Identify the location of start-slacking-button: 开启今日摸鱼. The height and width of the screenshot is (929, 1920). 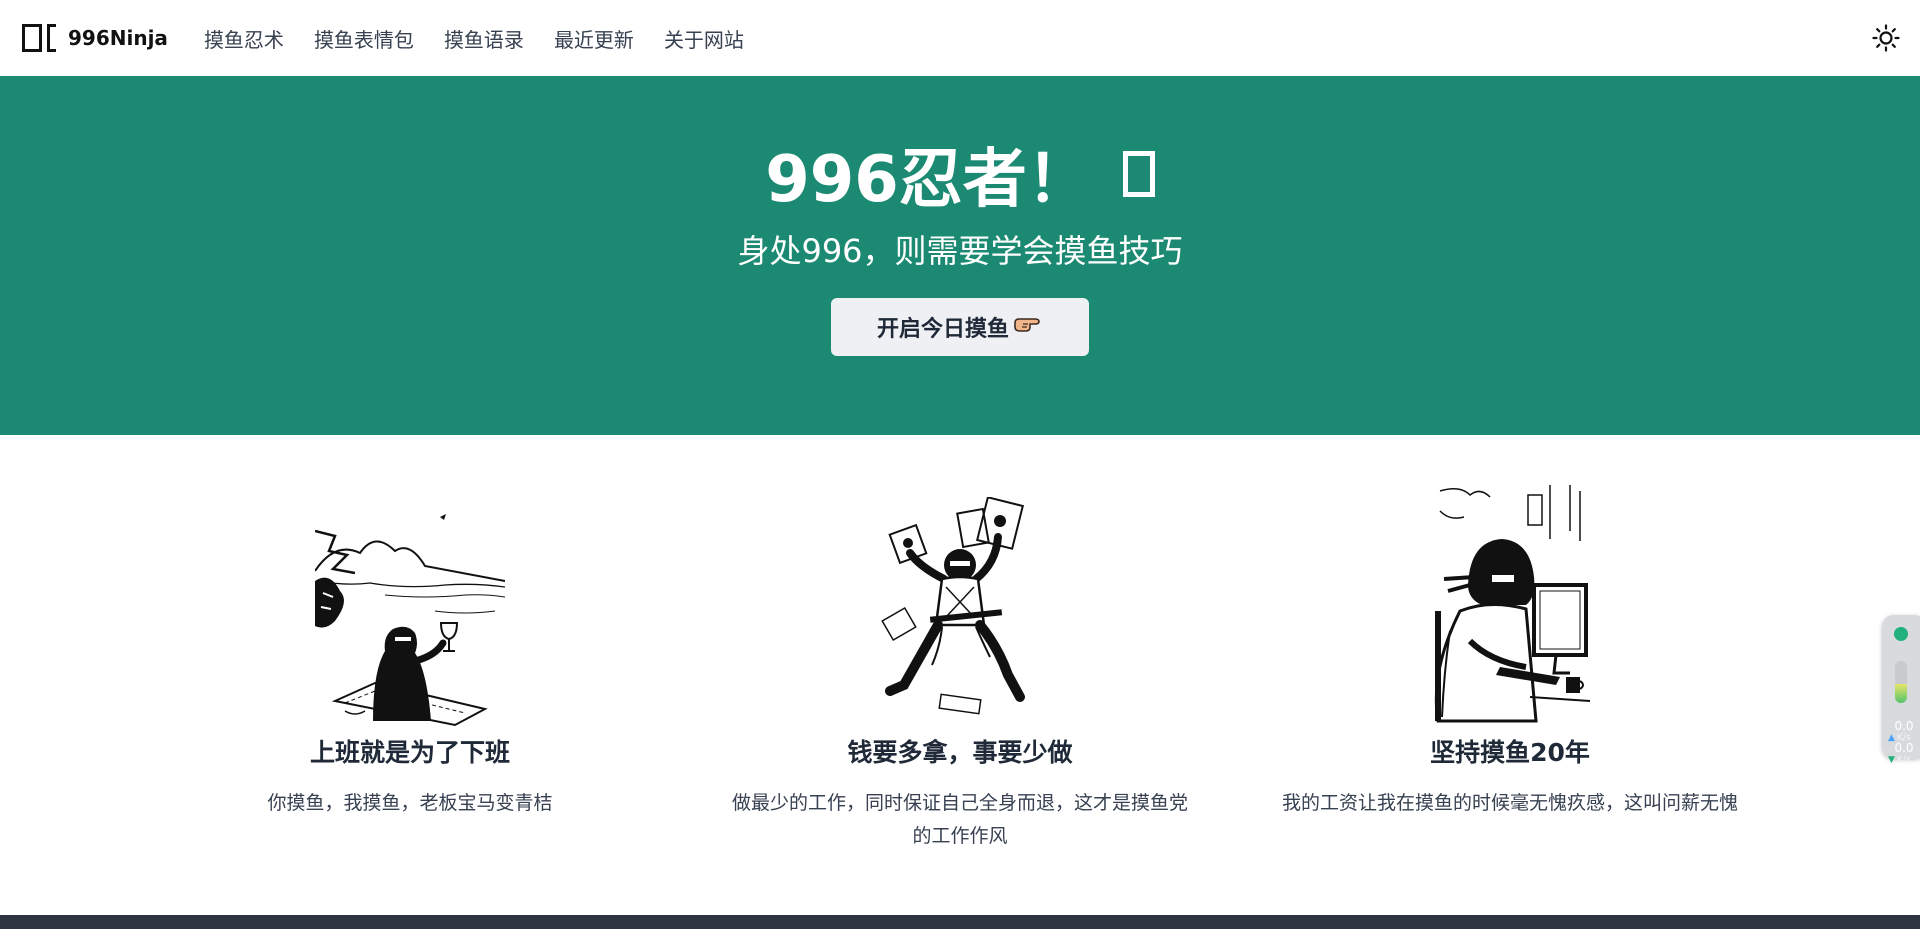
(960, 327).